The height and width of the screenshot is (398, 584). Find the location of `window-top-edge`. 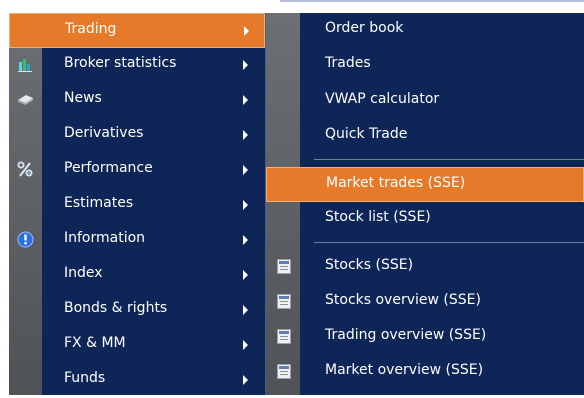

window-top-edge is located at coordinates (432, 1).